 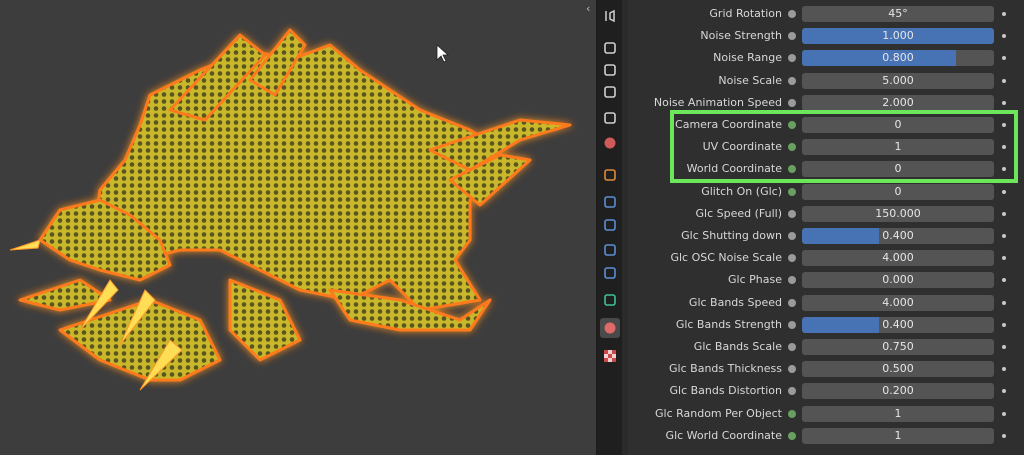 I want to click on tab-material, so click(x=610, y=328).